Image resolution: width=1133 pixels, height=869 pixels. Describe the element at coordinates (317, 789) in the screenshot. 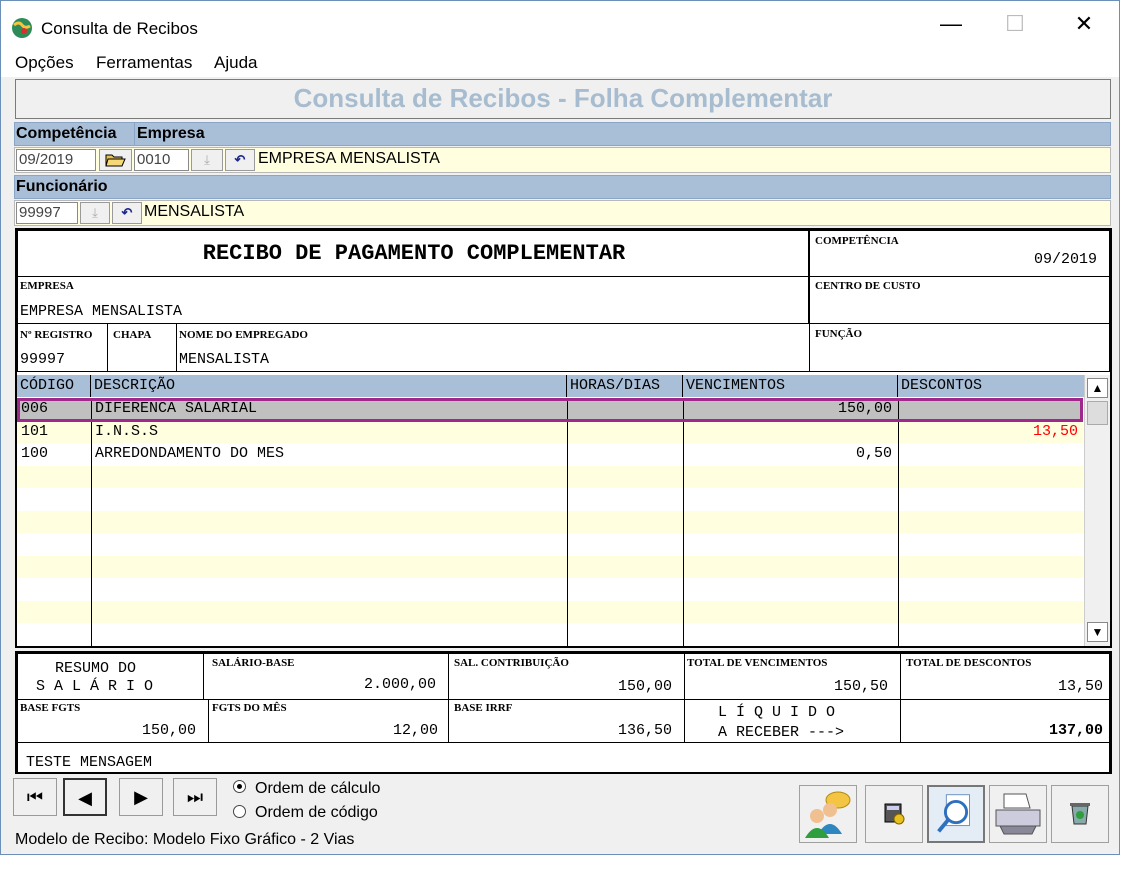

I see `ordem-calculo-label: Ordem de cálculo` at that location.